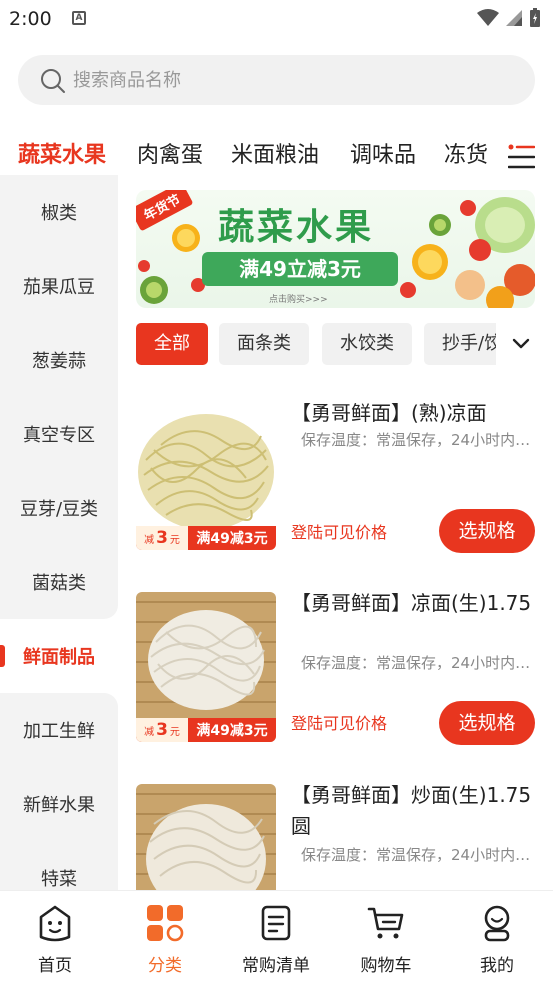 Image resolution: width=553 pixels, height=984 pixels. What do you see at coordinates (316, 344) in the screenshot?
I see `filter-chips: 全部 面条类 水饺类 抄手/饺` at bounding box center [316, 344].